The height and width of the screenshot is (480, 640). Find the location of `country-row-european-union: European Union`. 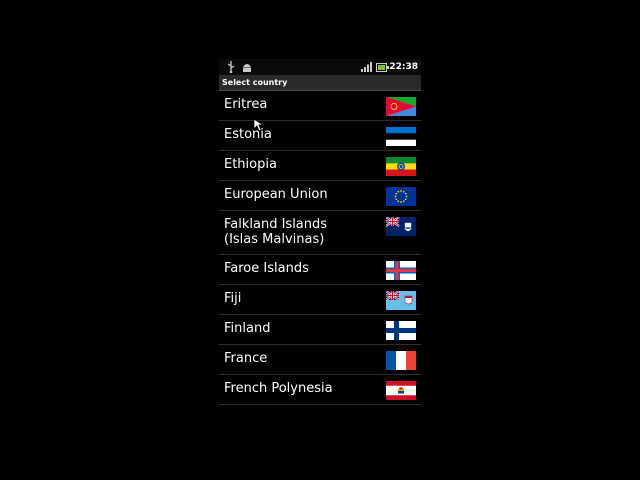

country-row-european-union: European Union is located at coordinates (320, 196).